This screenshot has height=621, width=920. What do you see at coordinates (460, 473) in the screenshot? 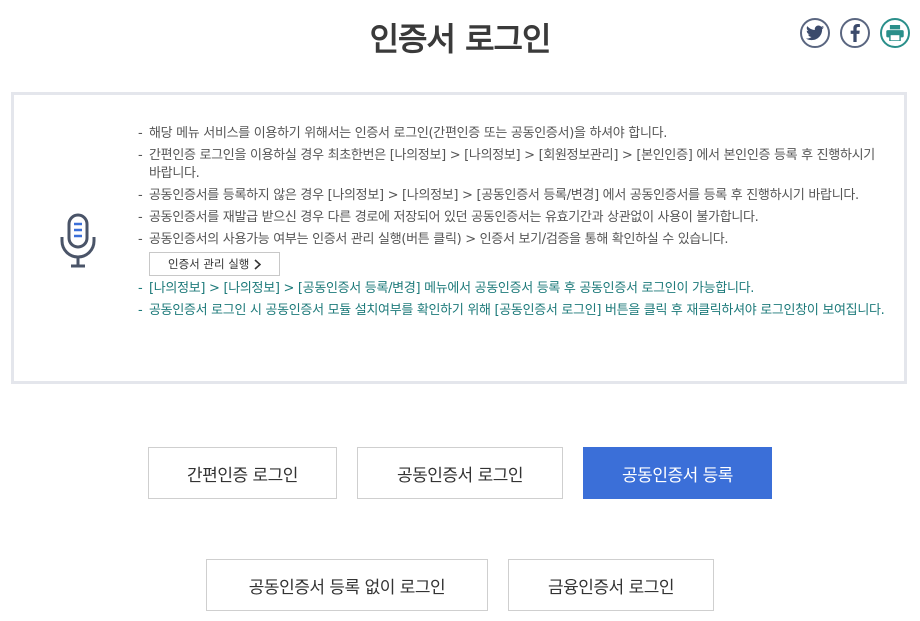
I see `joint-cert-login-button: 공동인증서 로그인` at bounding box center [460, 473].